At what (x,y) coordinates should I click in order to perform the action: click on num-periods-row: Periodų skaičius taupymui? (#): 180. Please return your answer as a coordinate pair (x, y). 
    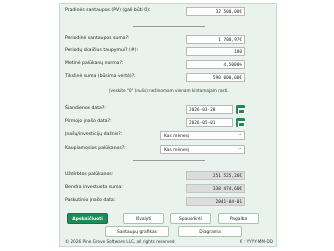
    Looking at the image, I should click on (169, 51).